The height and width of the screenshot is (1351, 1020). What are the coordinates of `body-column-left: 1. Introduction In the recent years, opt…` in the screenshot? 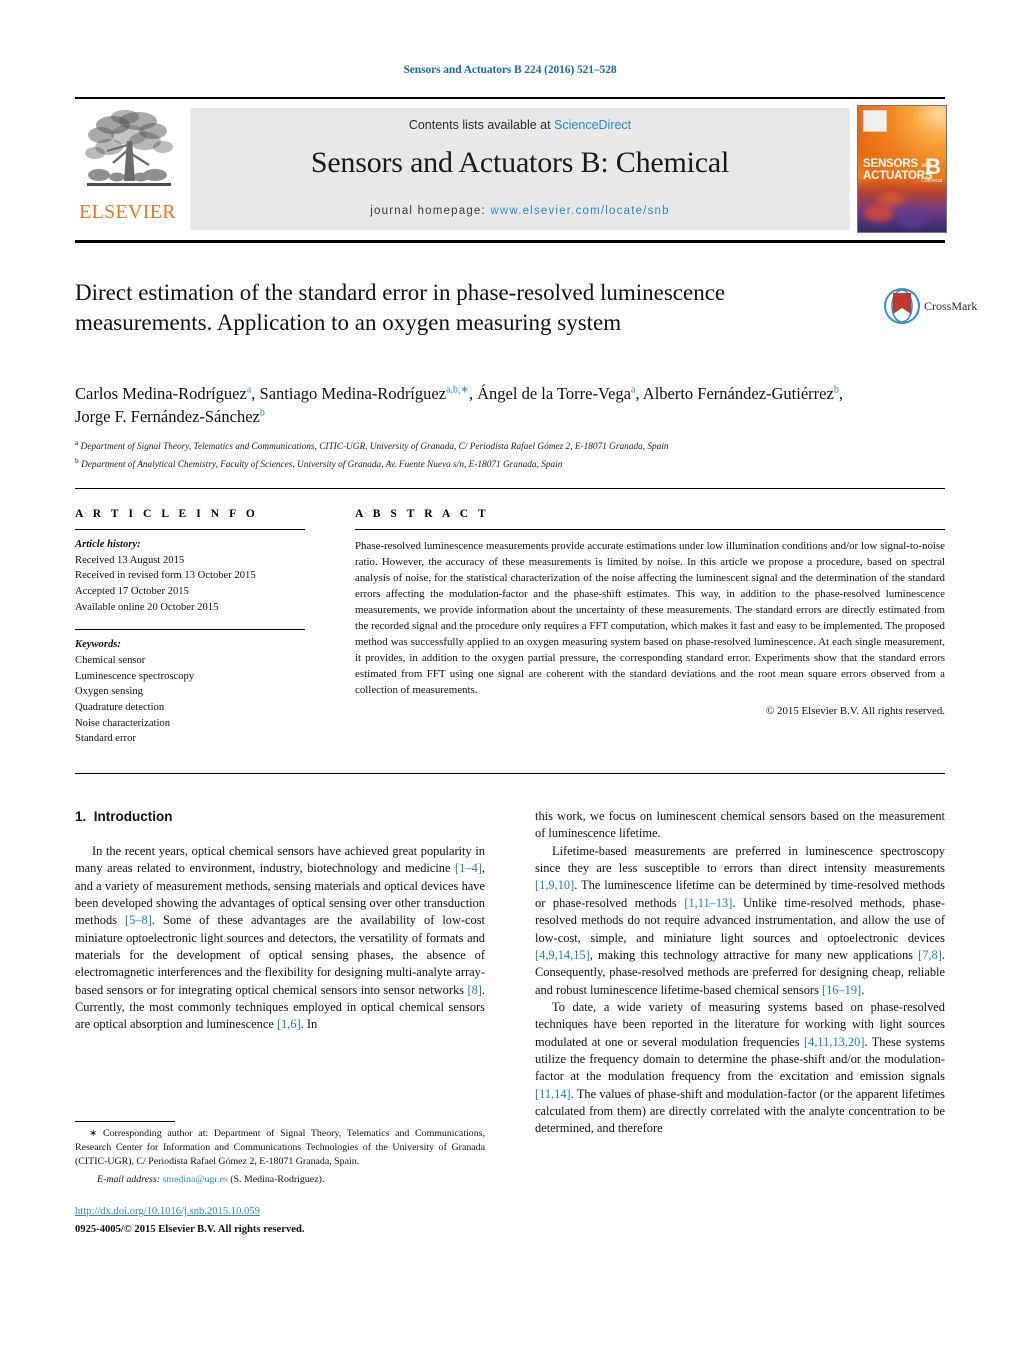 It's located at (280, 921).